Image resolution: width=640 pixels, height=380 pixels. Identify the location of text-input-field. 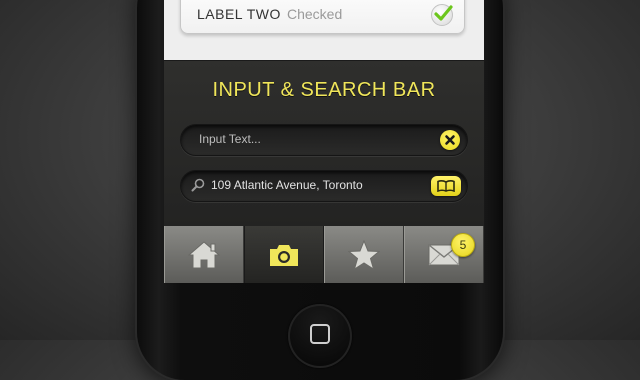
(324, 140).